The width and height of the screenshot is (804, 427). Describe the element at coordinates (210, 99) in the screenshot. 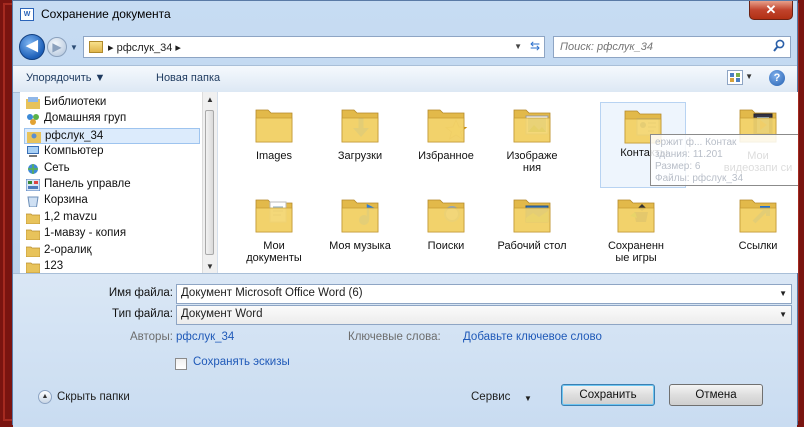

I see `scroll-up-icon: ▲` at that location.